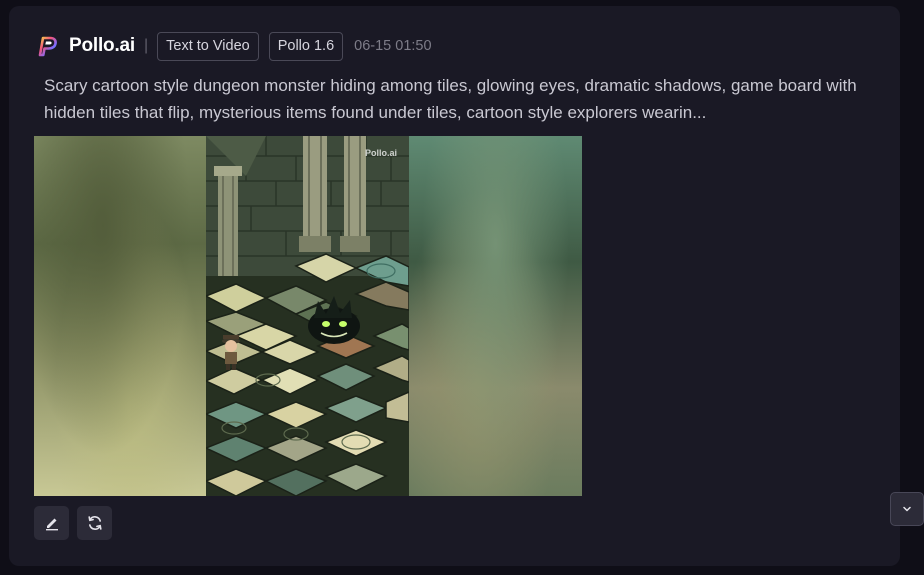  I want to click on scroll-down-button, so click(907, 509).